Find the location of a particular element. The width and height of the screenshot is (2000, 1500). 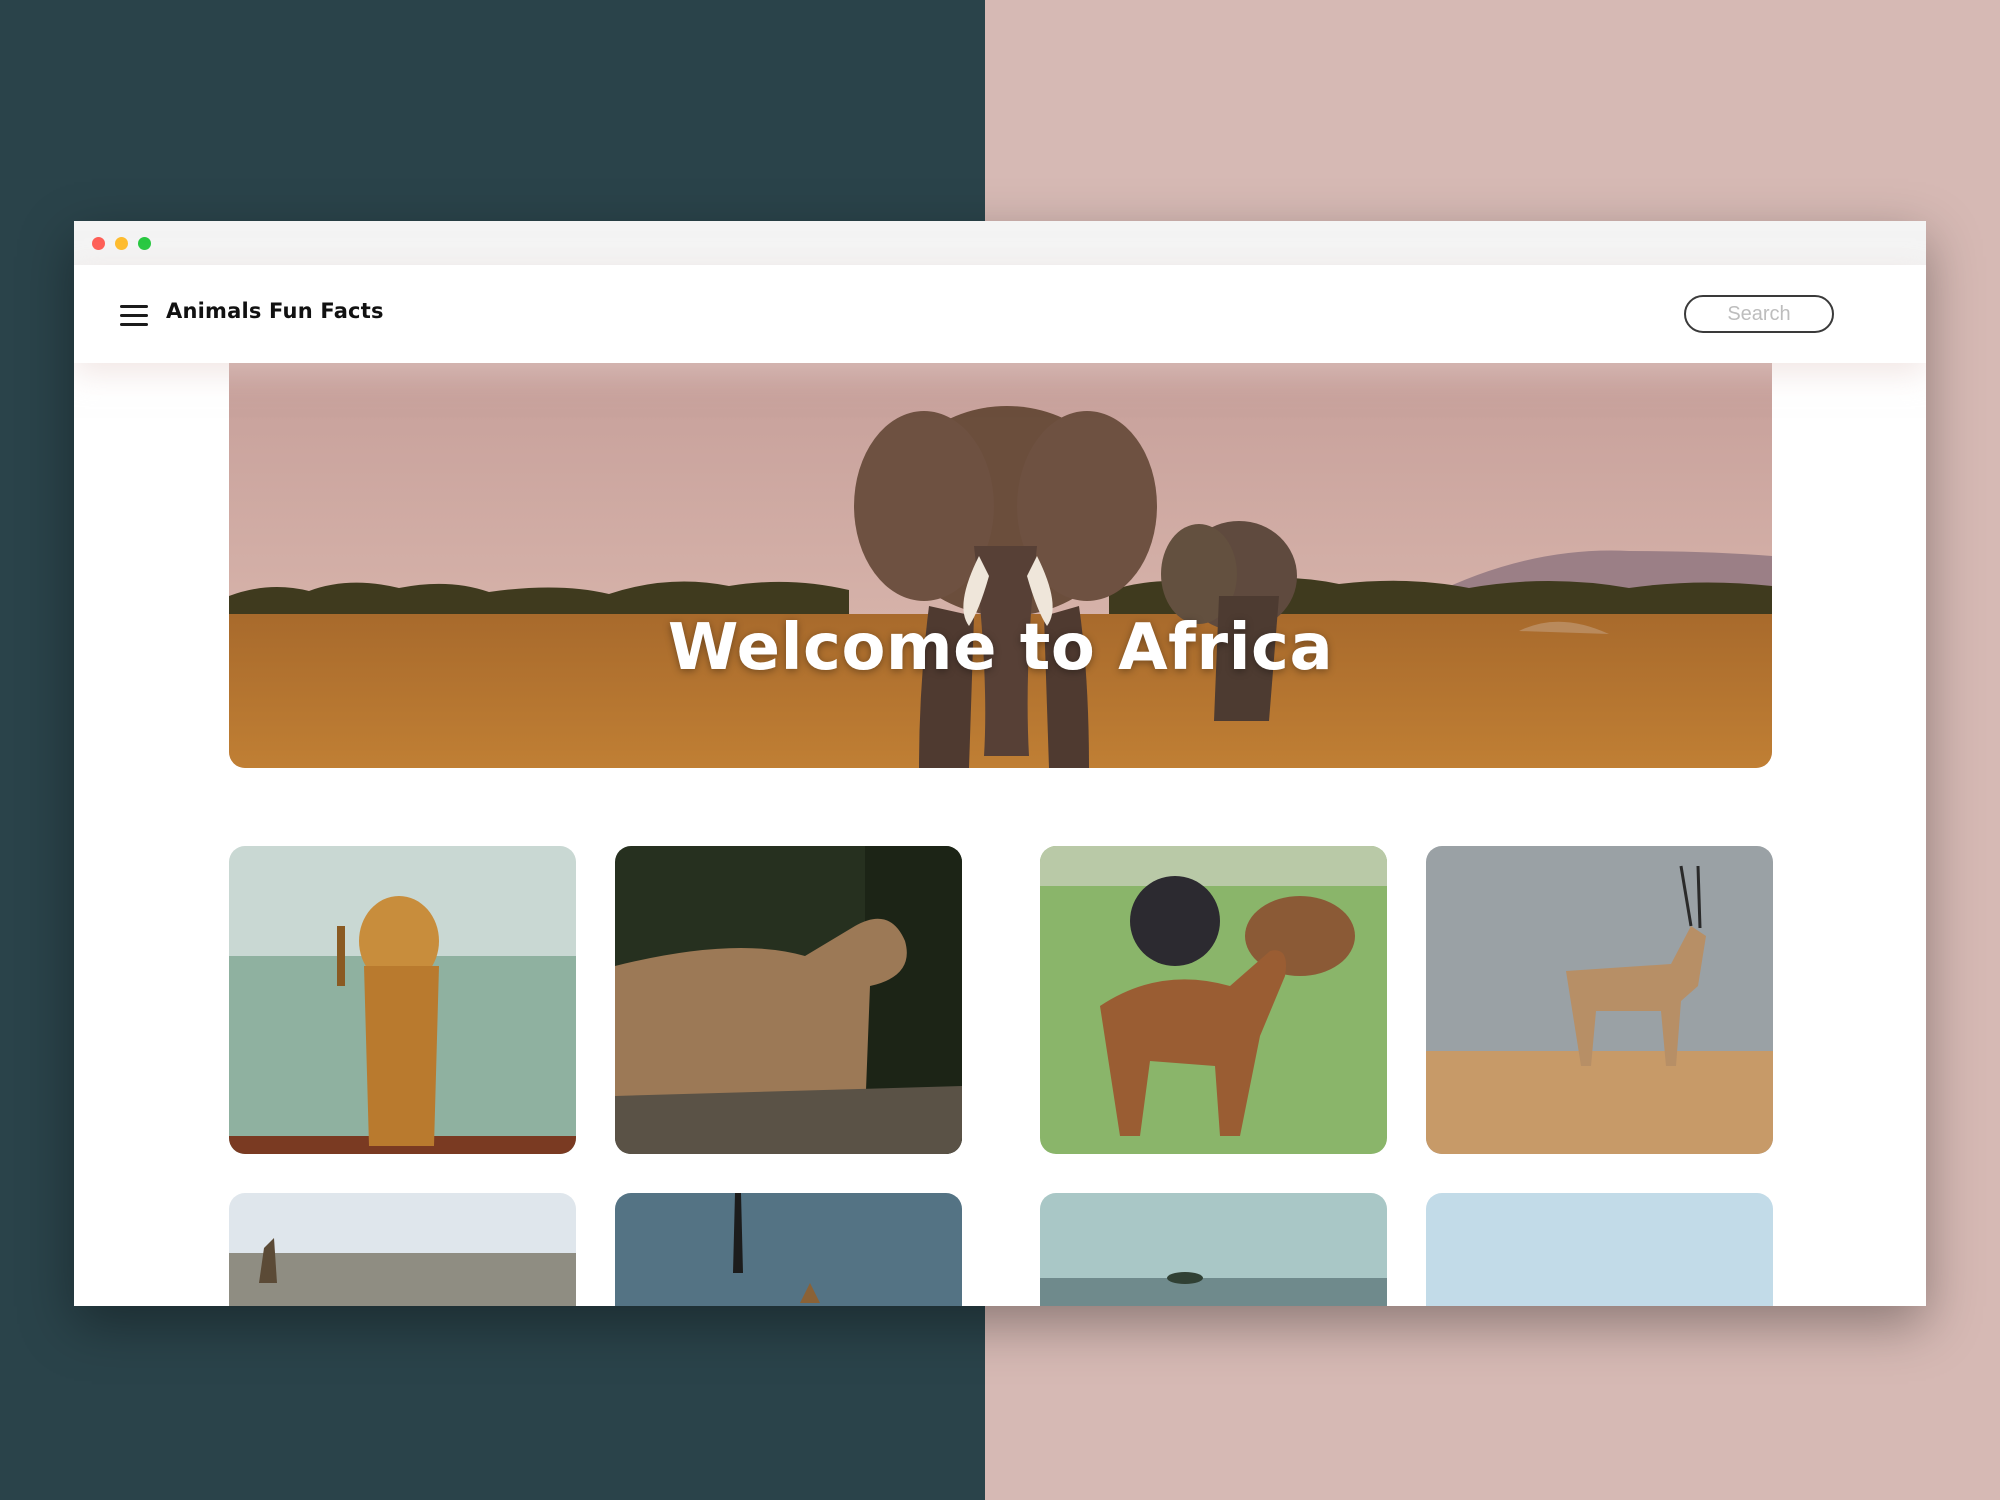

minimize-dot is located at coordinates (121, 243).